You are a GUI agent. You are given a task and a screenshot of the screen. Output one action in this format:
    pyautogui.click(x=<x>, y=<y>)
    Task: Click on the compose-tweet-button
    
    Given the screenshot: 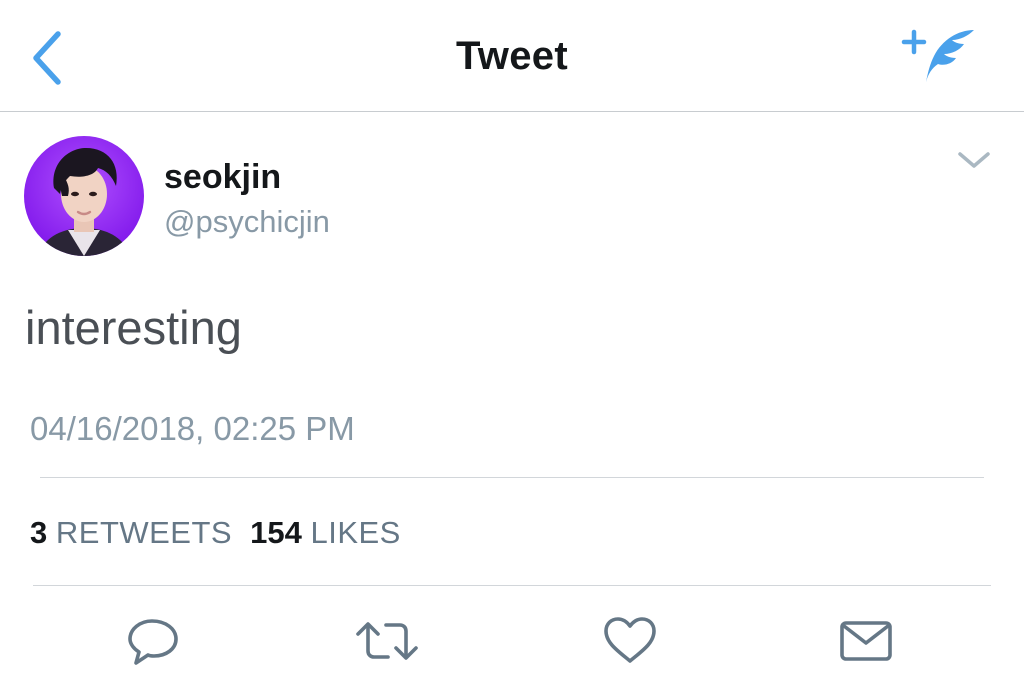 What is the action you would take?
    pyautogui.click(x=940, y=56)
    